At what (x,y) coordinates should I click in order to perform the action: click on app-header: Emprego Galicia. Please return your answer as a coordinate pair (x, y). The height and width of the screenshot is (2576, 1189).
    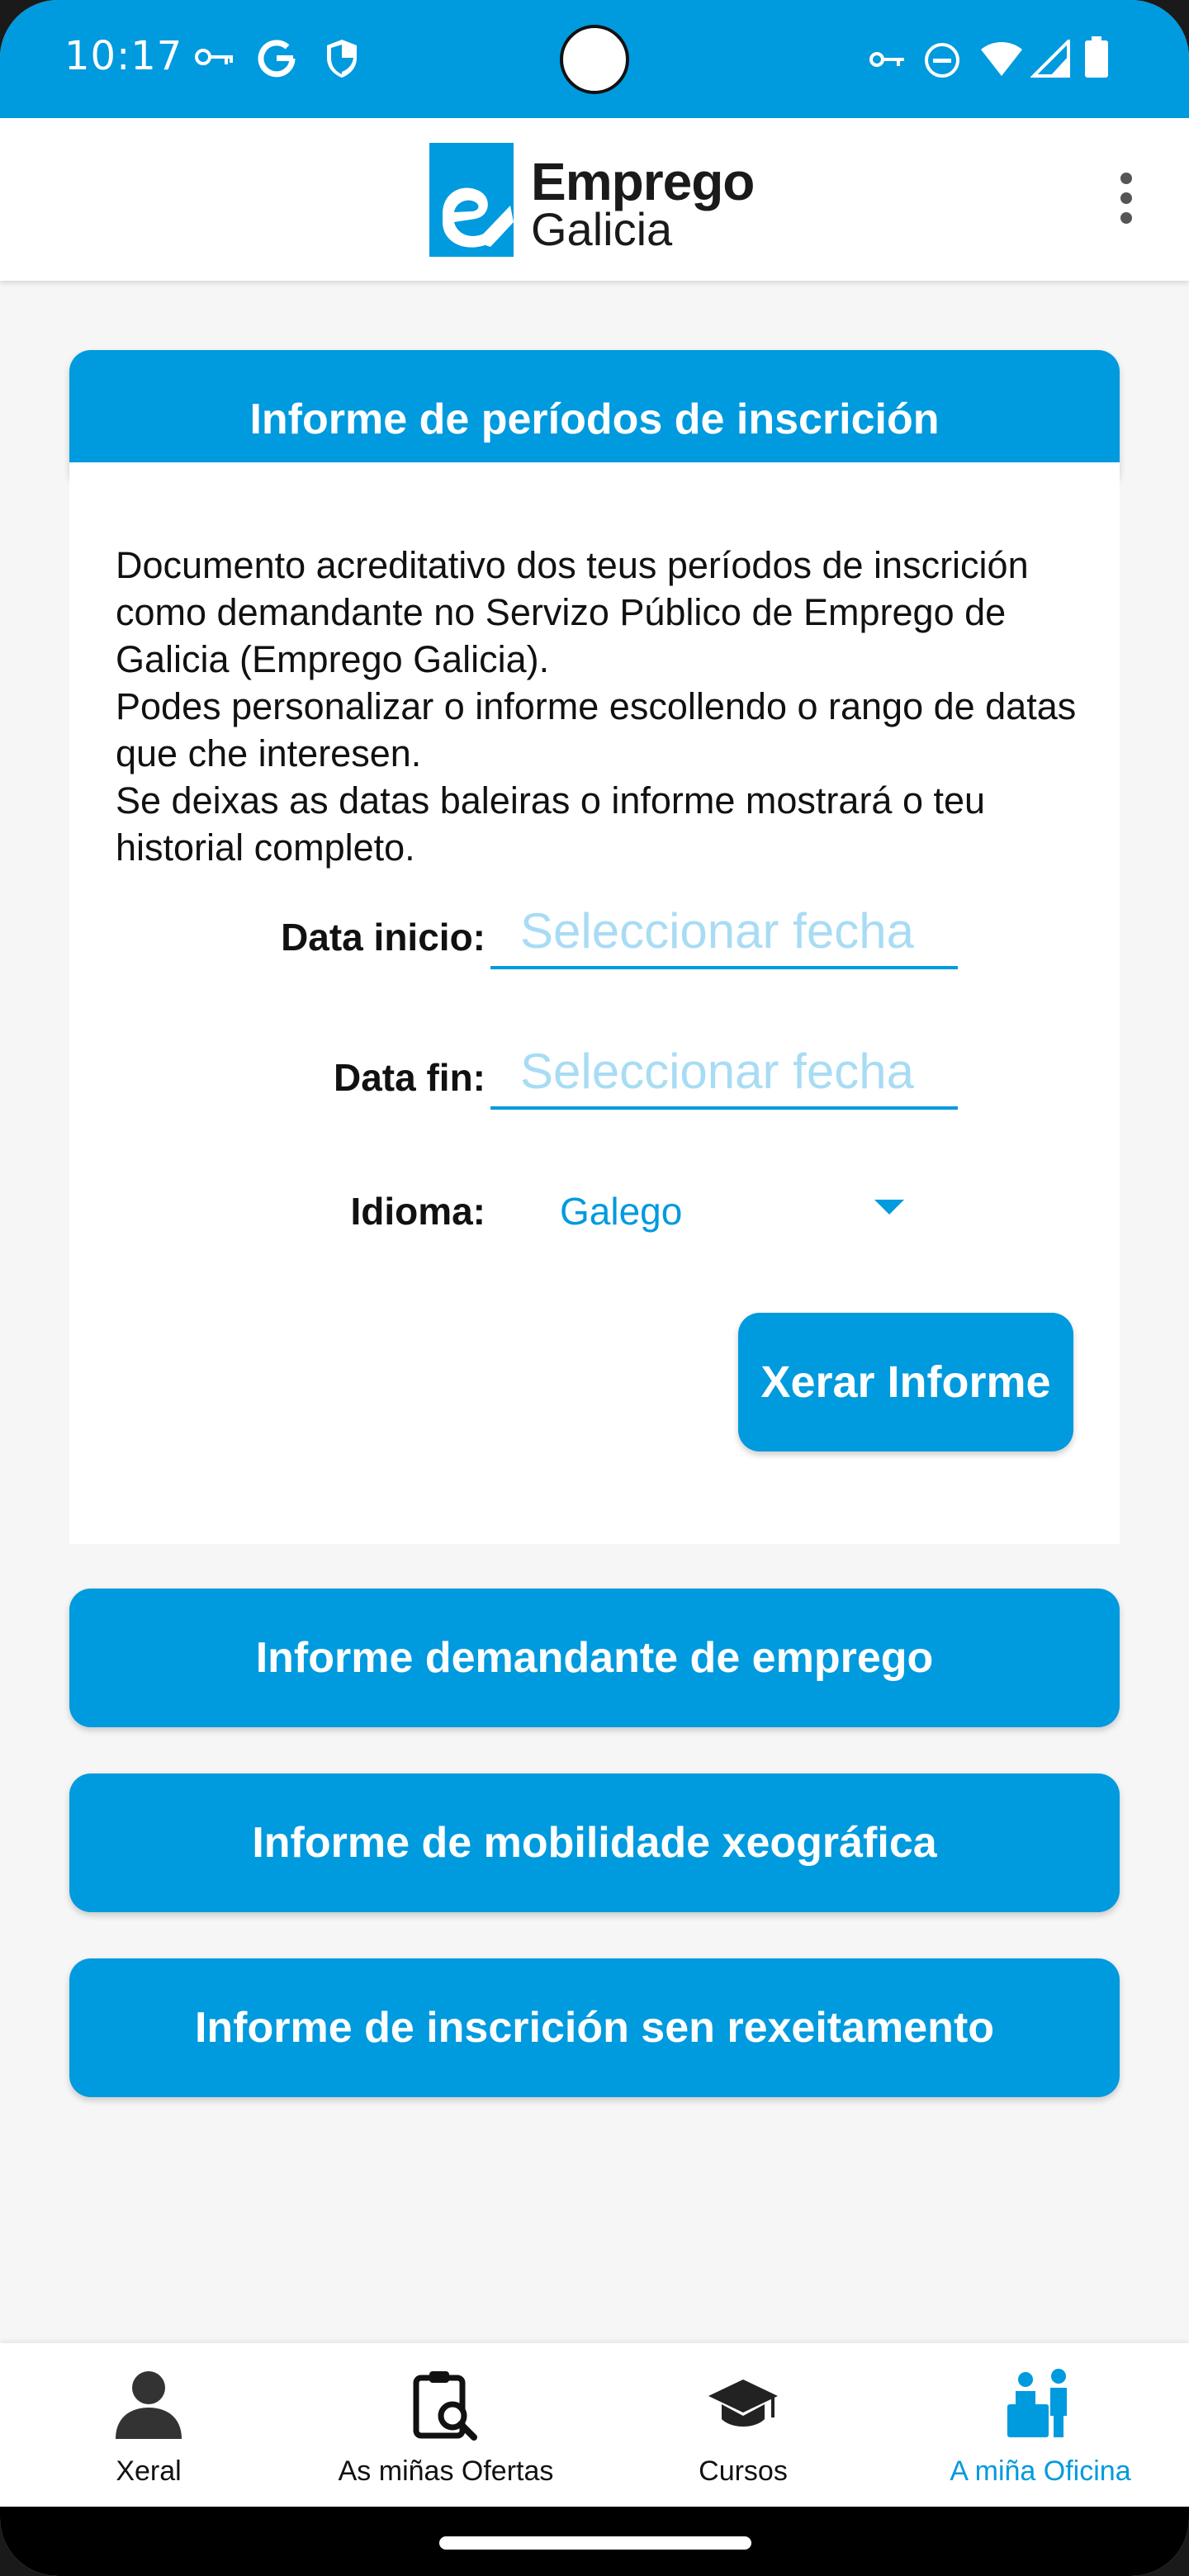
    Looking at the image, I should click on (594, 199).